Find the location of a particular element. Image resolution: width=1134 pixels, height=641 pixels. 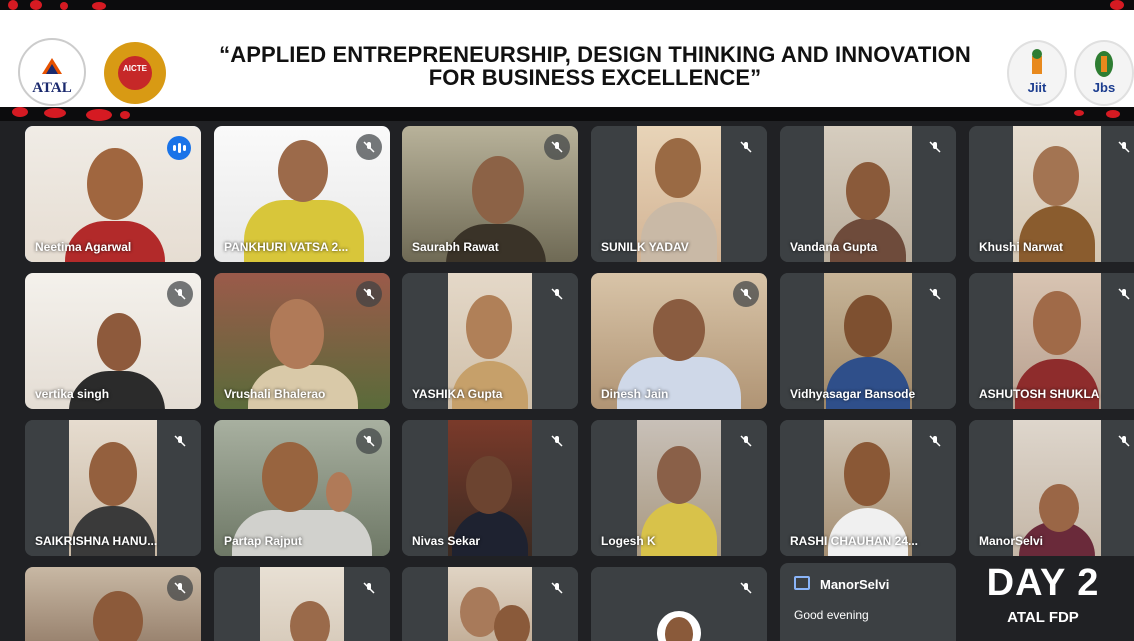

participant-tile: Saurabh Rawat is located at coordinates (490, 194).